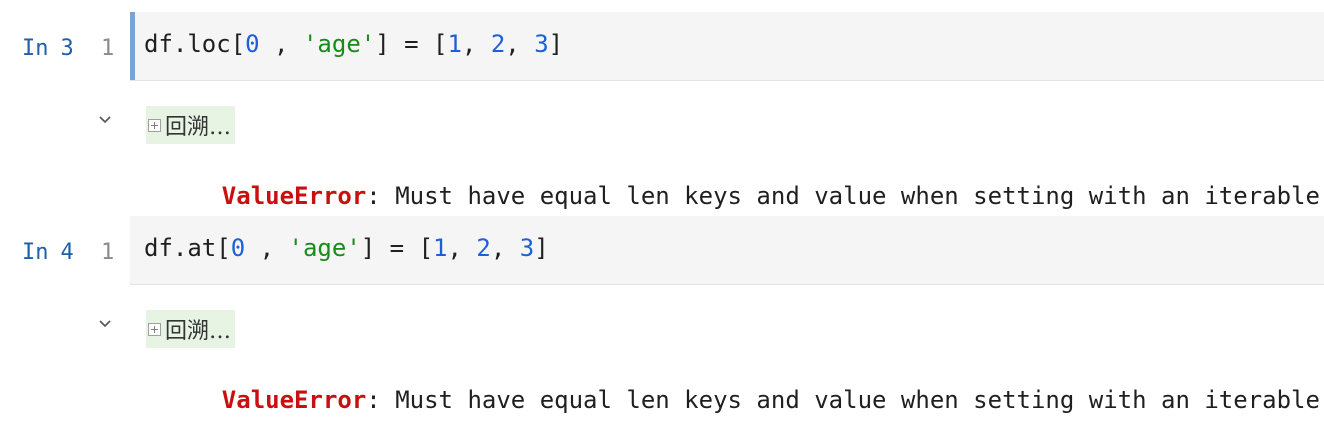  I want to click on execution-count: 4, so click(67, 252).